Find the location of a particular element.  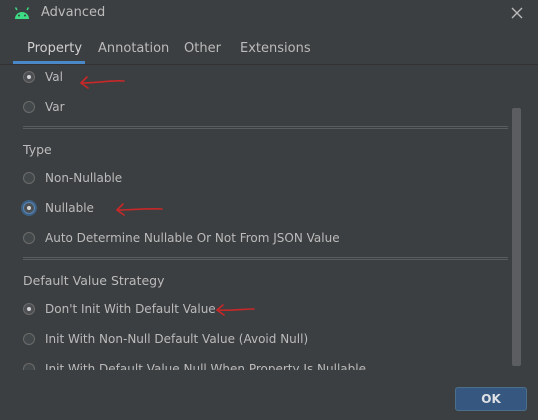

nullable-option: Nullable is located at coordinates (58, 208).